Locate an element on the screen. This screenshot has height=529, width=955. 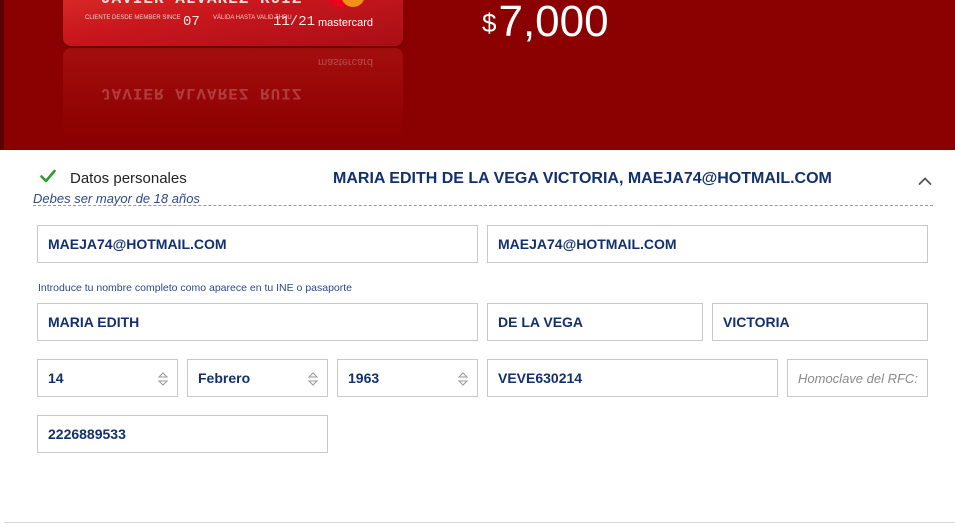
check-icon is located at coordinates (48, 176).